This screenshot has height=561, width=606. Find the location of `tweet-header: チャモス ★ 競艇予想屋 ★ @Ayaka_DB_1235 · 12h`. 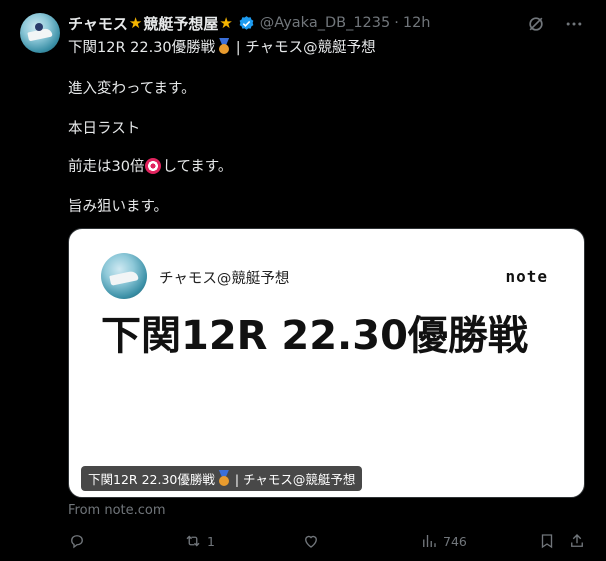

tweet-header: チャモス ★ 競艇予想屋 ★ @Ayaka_DB_1235 · 12h is located at coordinates (249, 23).